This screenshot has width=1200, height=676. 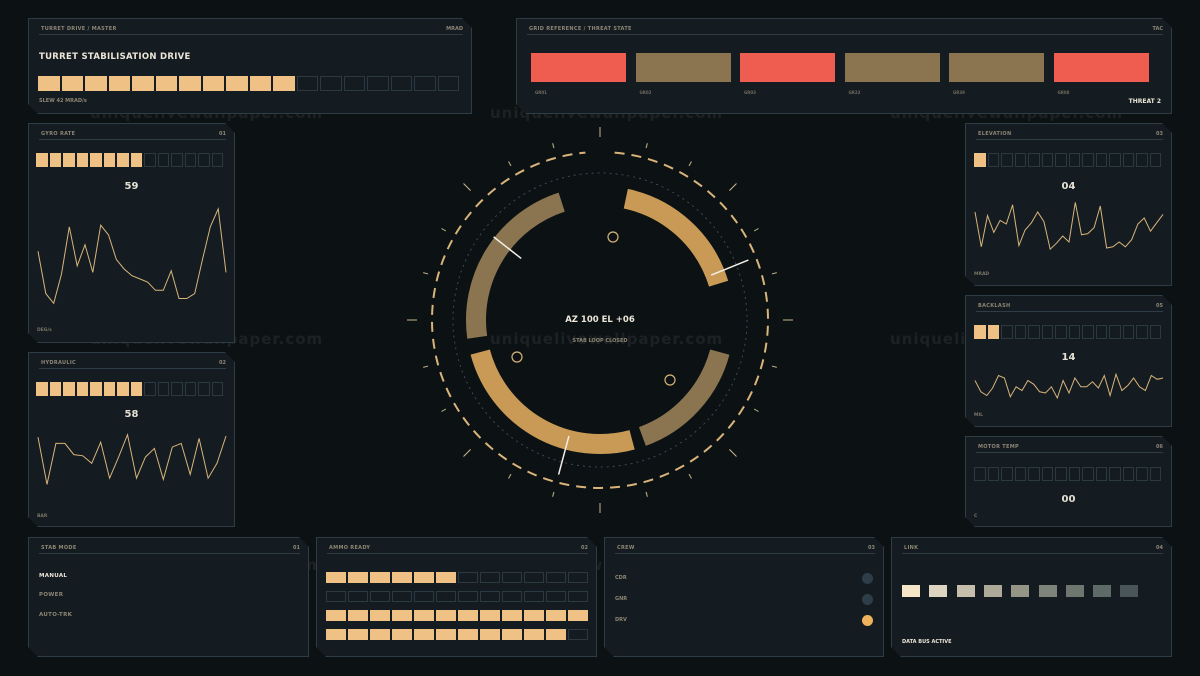 I want to click on panel-number: 02, so click(x=584, y=548).